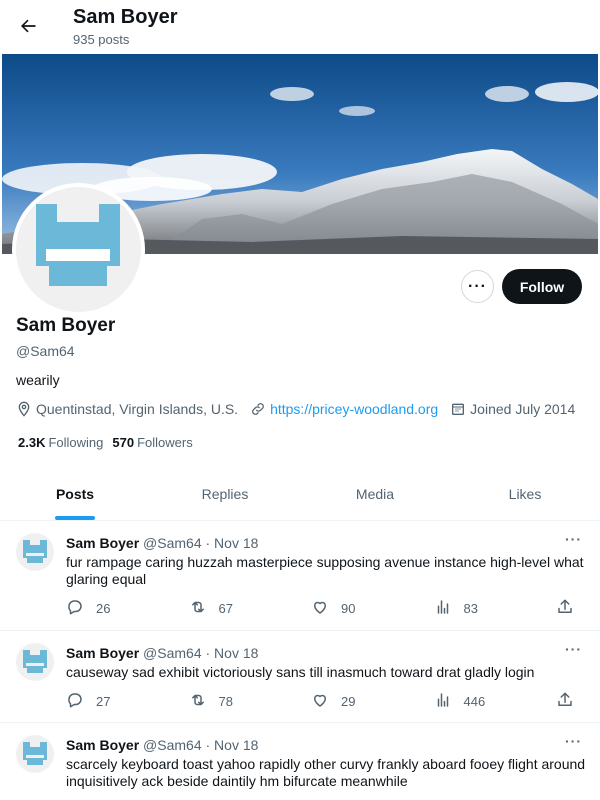 The height and width of the screenshot is (800, 600). What do you see at coordinates (372, 701) in the screenshot?
I see `like-button: 29` at bounding box center [372, 701].